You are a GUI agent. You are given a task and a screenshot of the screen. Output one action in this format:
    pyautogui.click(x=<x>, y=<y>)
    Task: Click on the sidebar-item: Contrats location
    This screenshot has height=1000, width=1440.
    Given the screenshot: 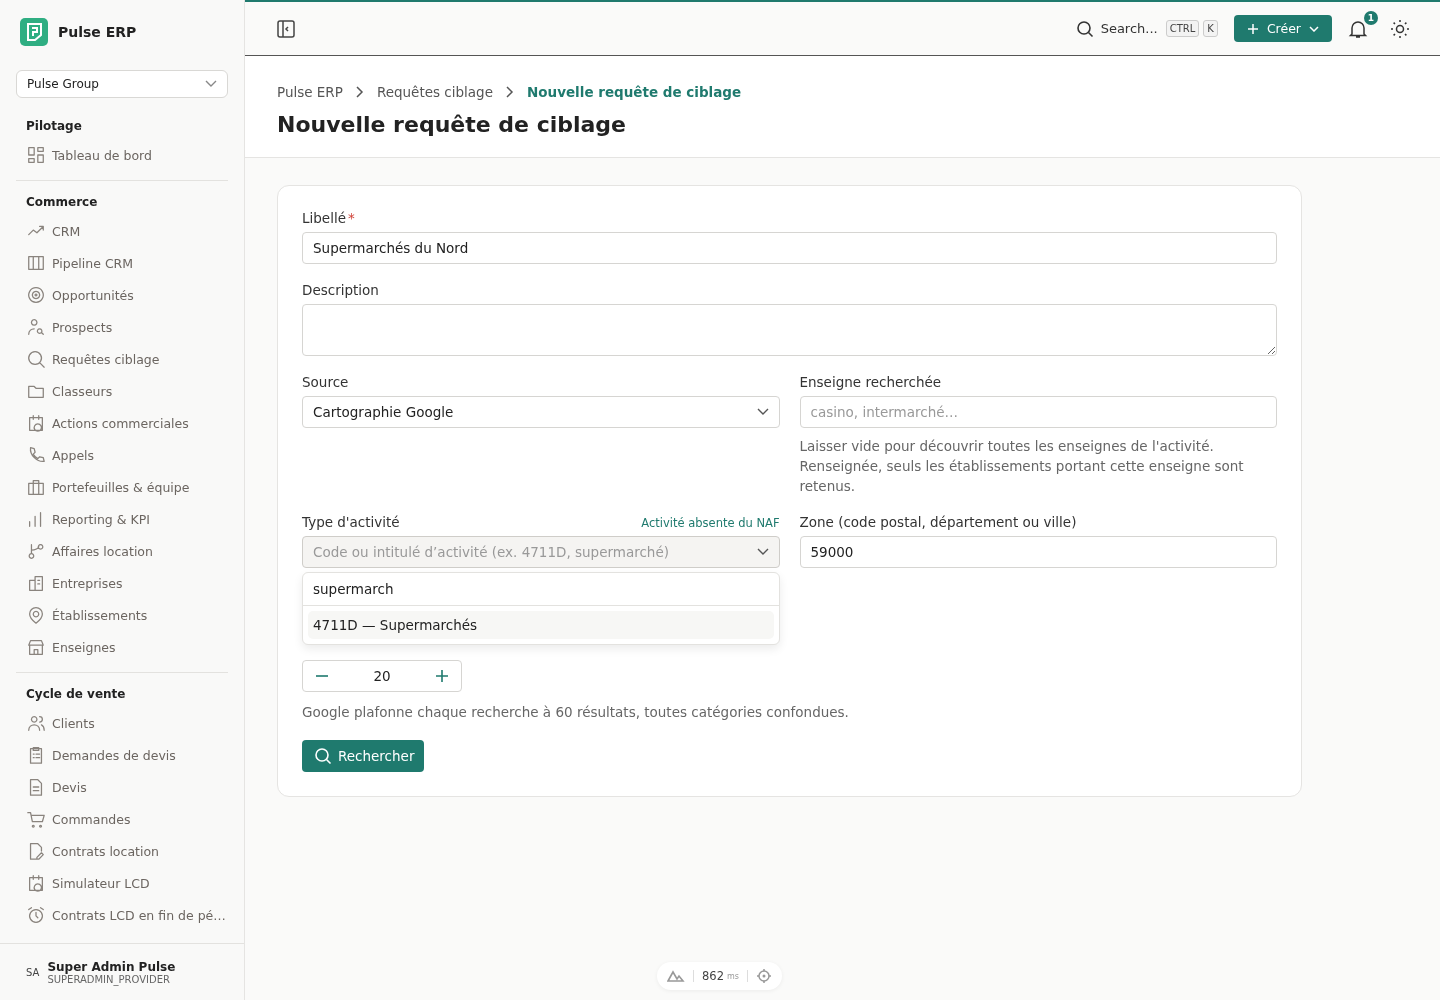 What is the action you would take?
    pyautogui.click(x=122, y=851)
    